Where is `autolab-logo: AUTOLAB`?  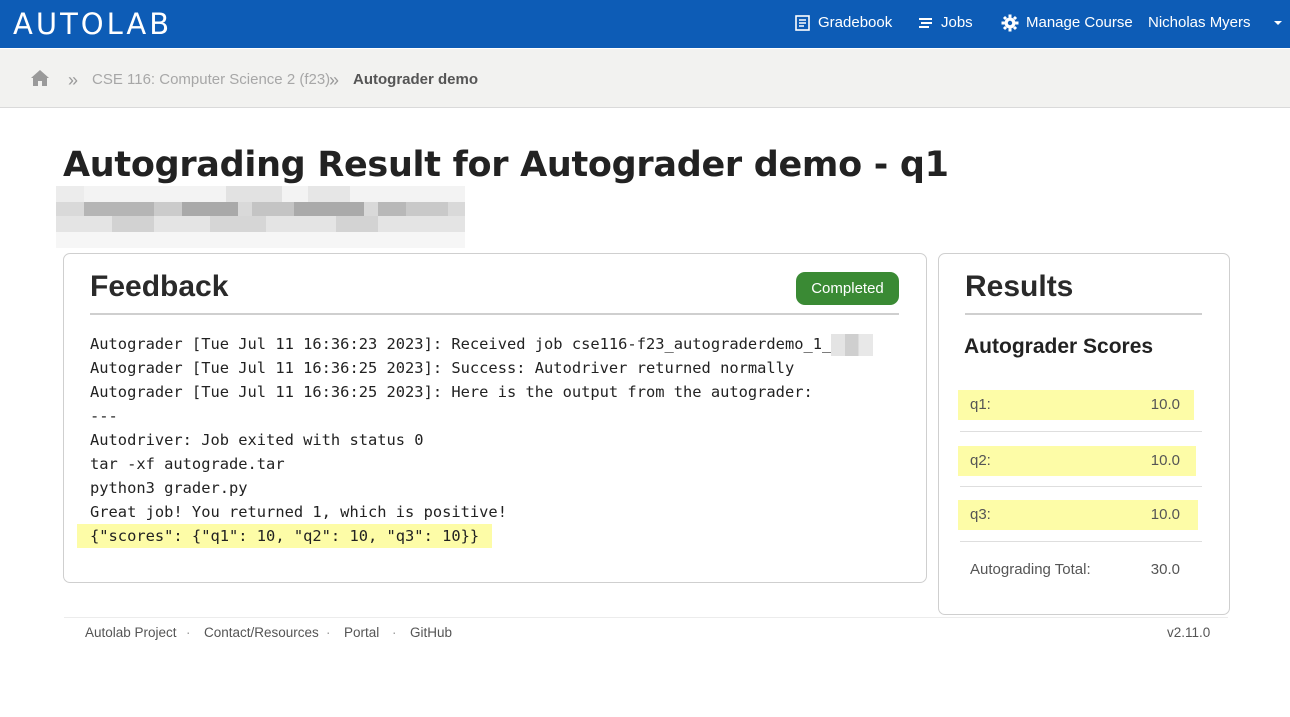 autolab-logo: AUTOLAB is located at coordinates (92, 24).